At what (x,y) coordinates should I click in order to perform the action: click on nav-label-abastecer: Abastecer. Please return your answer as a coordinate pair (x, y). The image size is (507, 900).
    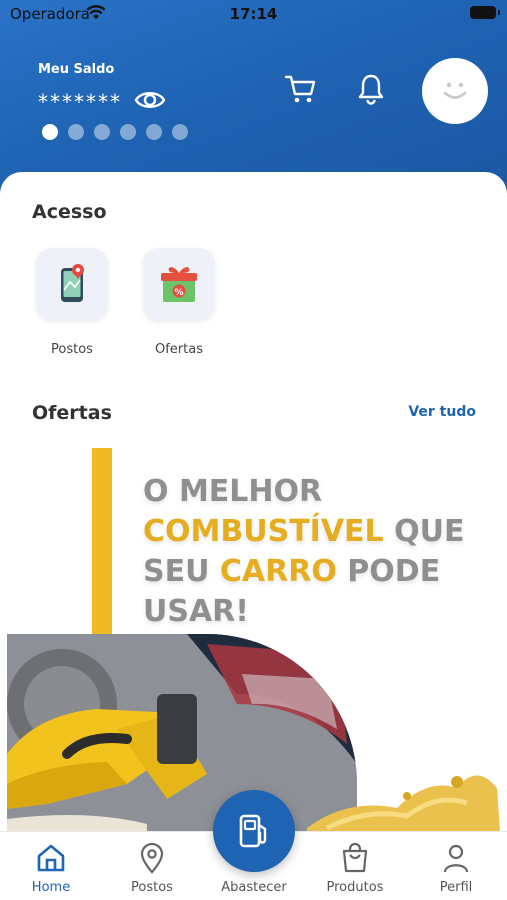
    Looking at the image, I should click on (254, 887).